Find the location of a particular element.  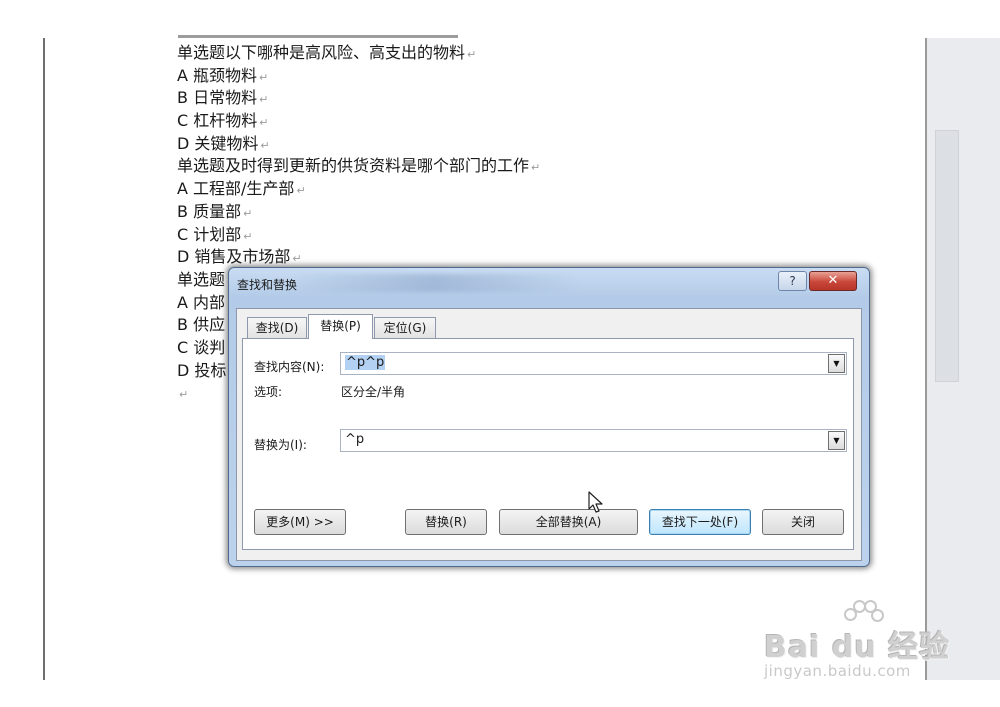

doc-line: A 工程部/生产部 ↵ is located at coordinates (241, 189).